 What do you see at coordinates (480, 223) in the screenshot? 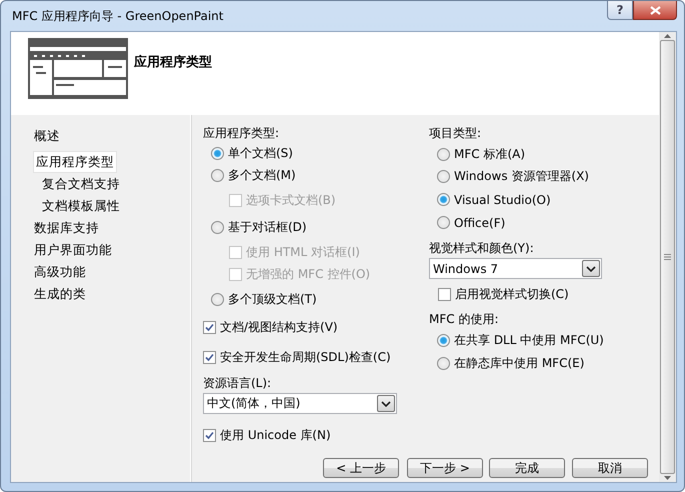
I see `radio-label: Office(F)` at bounding box center [480, 223].